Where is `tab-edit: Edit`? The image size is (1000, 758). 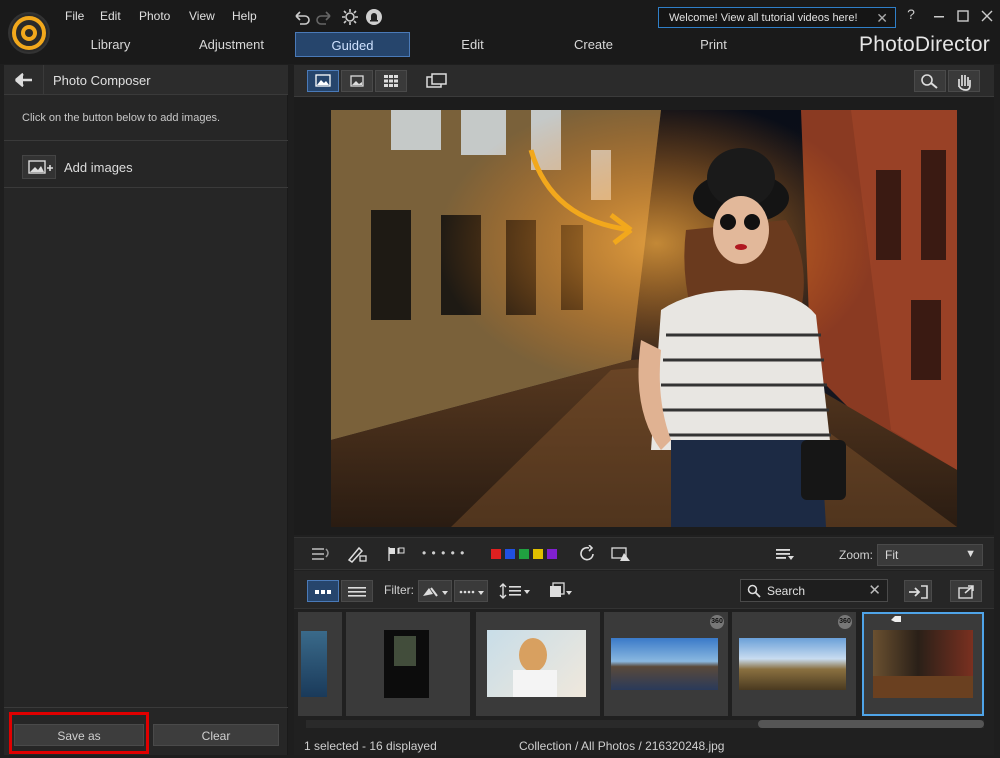 tab-edit: Edit is located at coordinates (472, 44).